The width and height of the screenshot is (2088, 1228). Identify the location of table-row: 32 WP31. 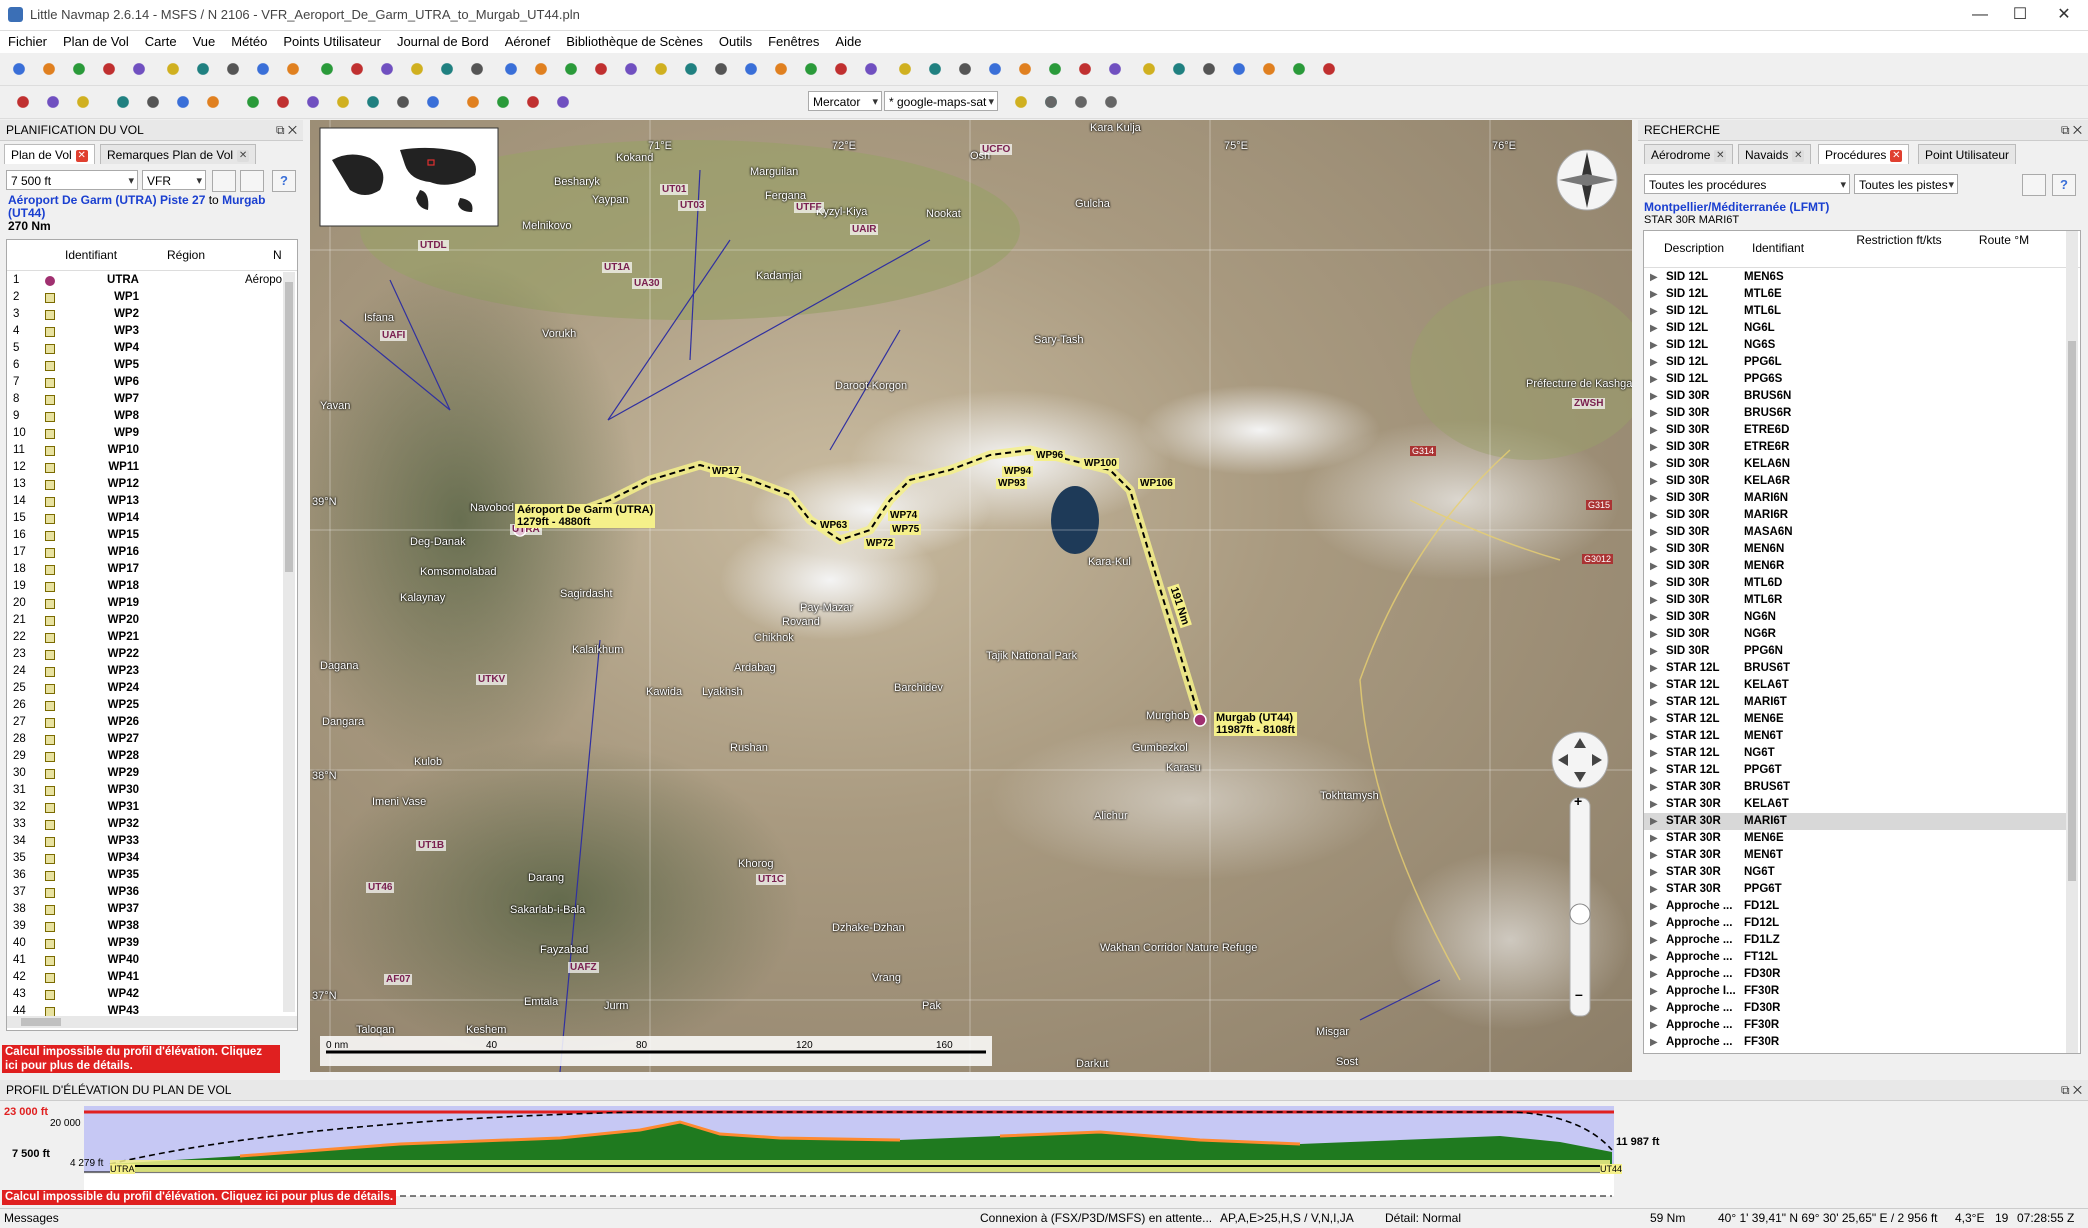
(152, 807).